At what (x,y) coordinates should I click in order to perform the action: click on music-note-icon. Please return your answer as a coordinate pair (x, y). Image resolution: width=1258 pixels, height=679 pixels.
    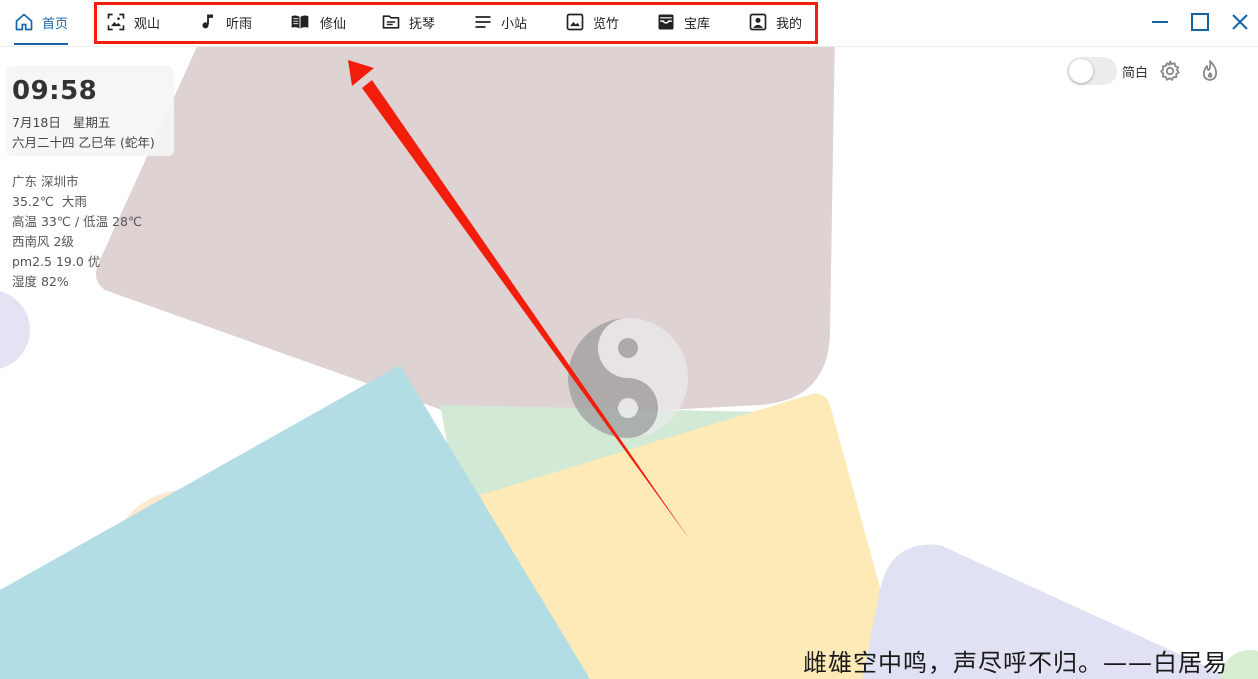
    Looking at the image, I should click on (207, 21).